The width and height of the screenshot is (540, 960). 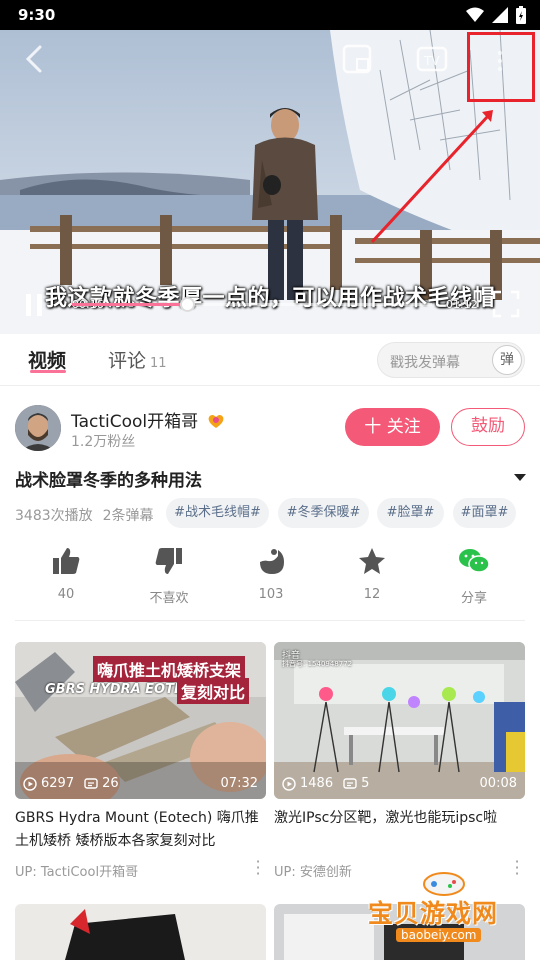 What do you see at coordinates (108, 481) in the screenshot?
I see `video-title: 战术脸罩冬季的多种用法` at bounding box center [108, 481].